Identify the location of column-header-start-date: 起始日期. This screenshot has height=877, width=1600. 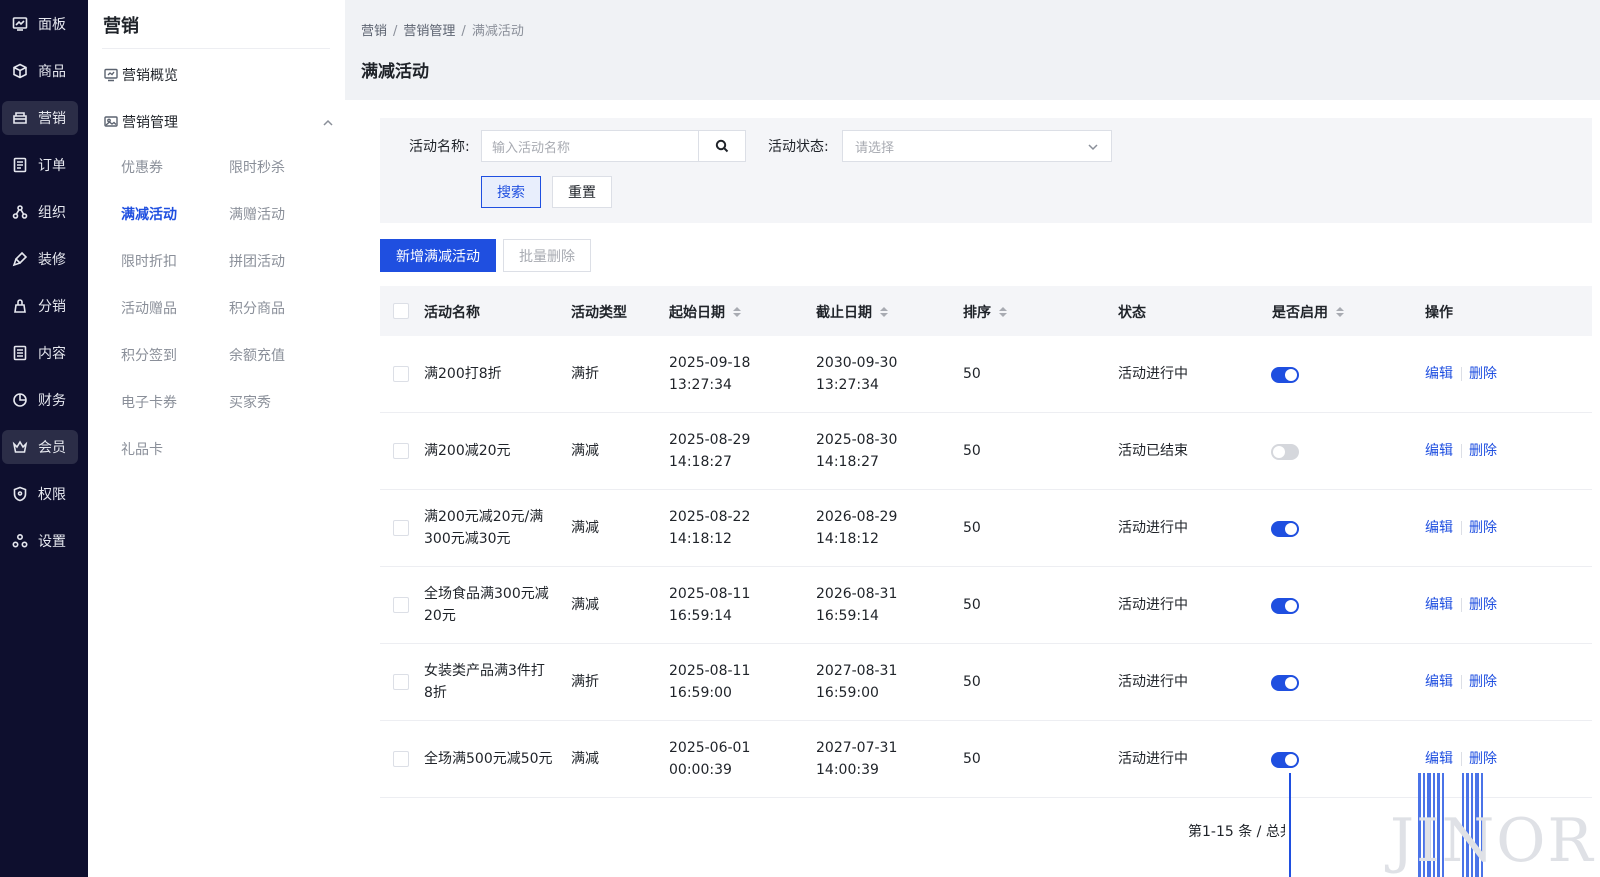
(705, 312).